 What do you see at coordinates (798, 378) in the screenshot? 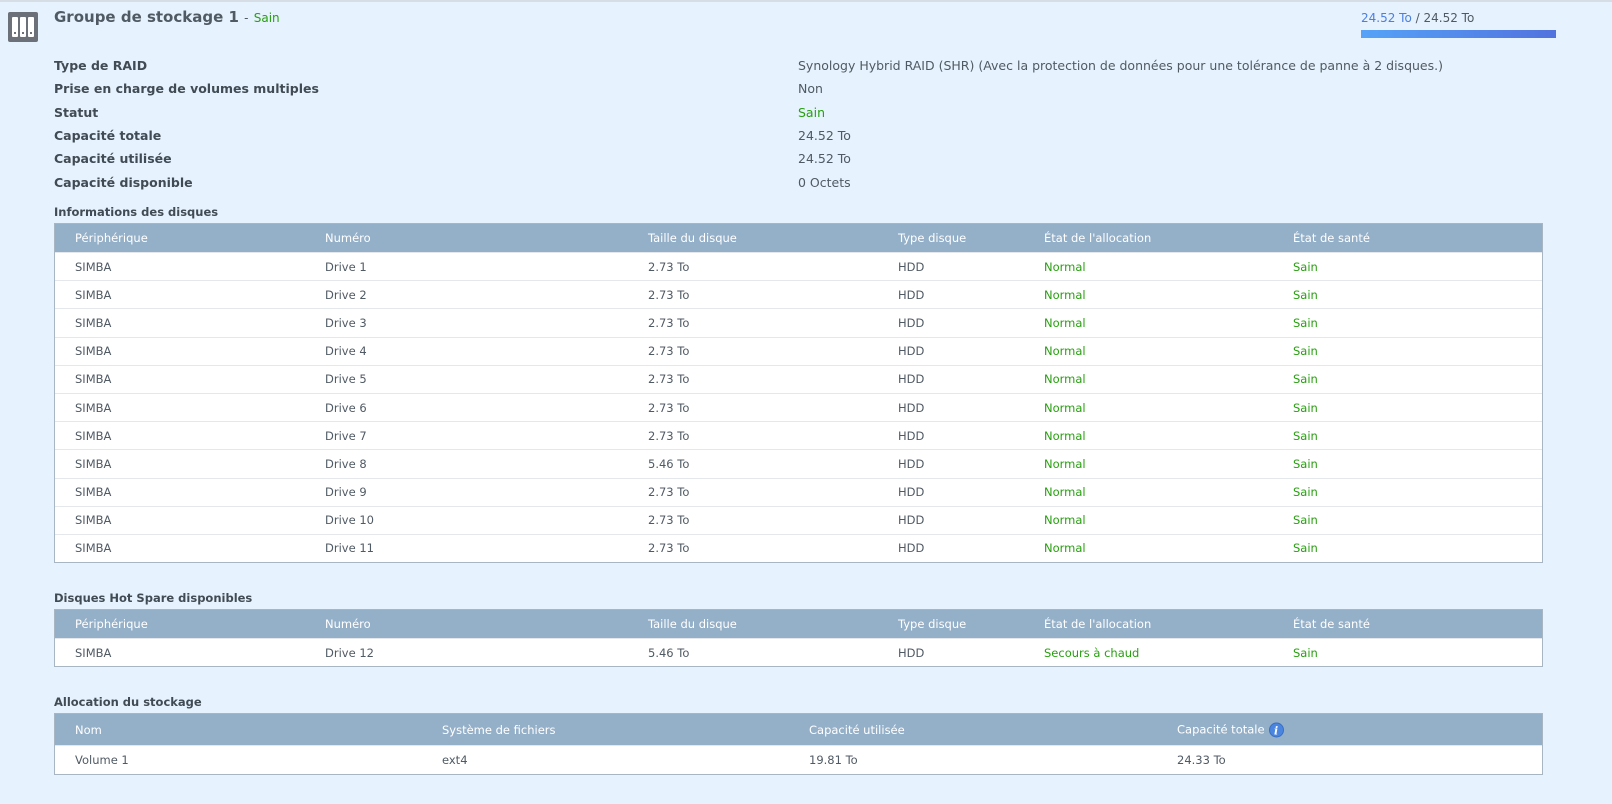
I see `table-row: SIMBA Drive 5 2.73 To HDD Normal Sain` at bounding box center [798, 378].